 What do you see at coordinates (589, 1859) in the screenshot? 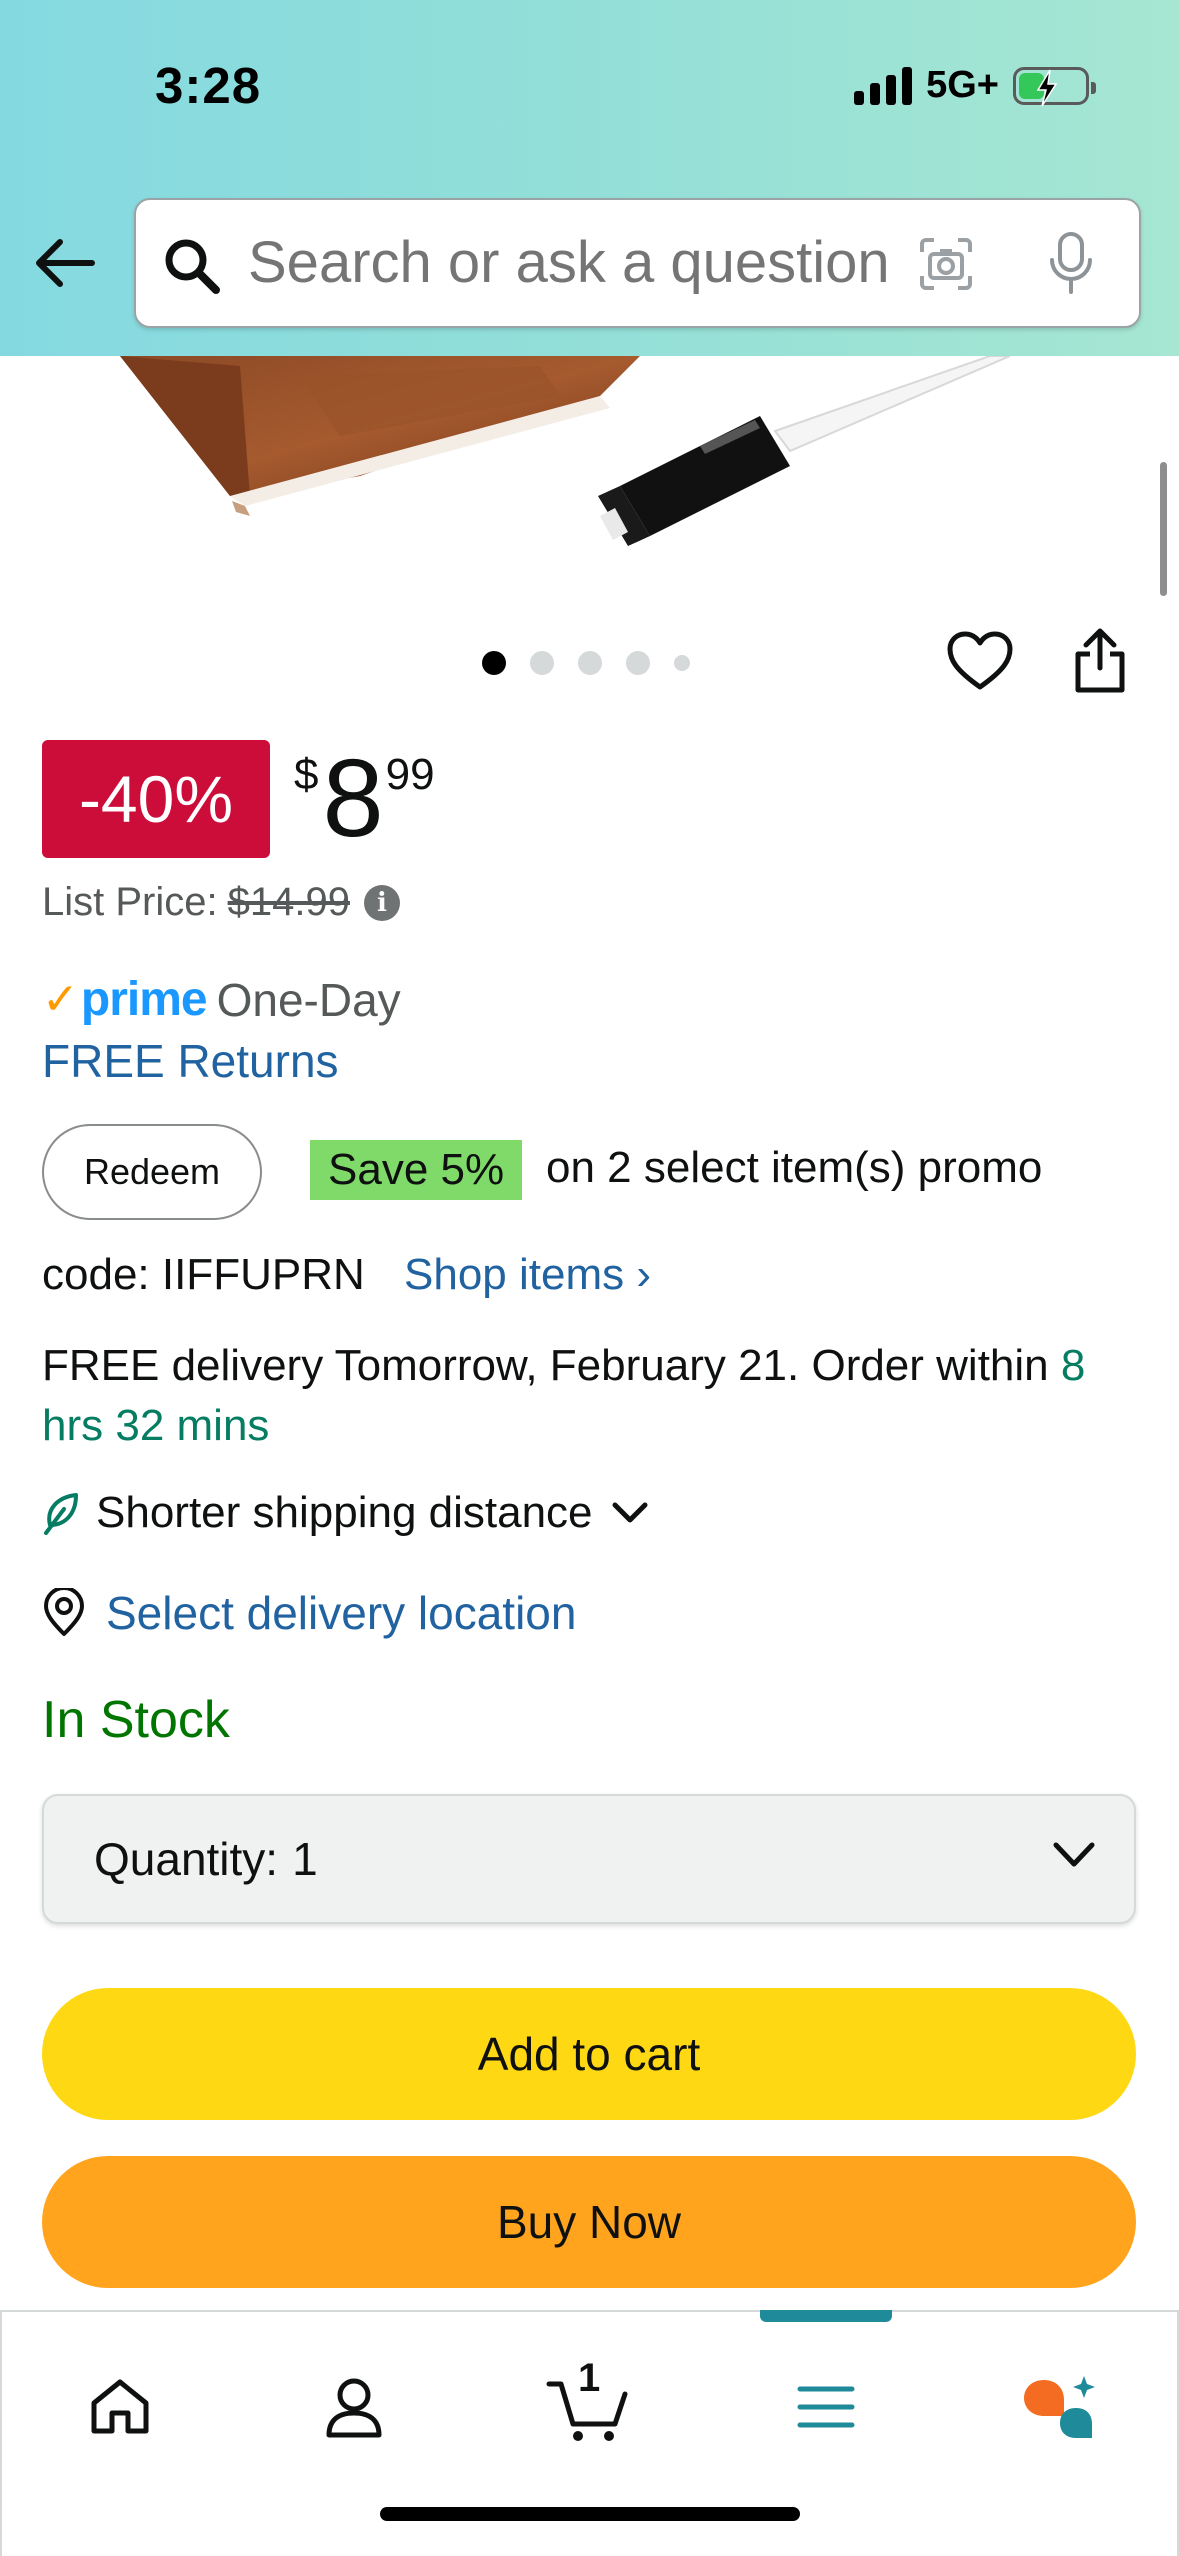
I see `quantity-select: Quantity: 1` at bounding box center [589, 1859].